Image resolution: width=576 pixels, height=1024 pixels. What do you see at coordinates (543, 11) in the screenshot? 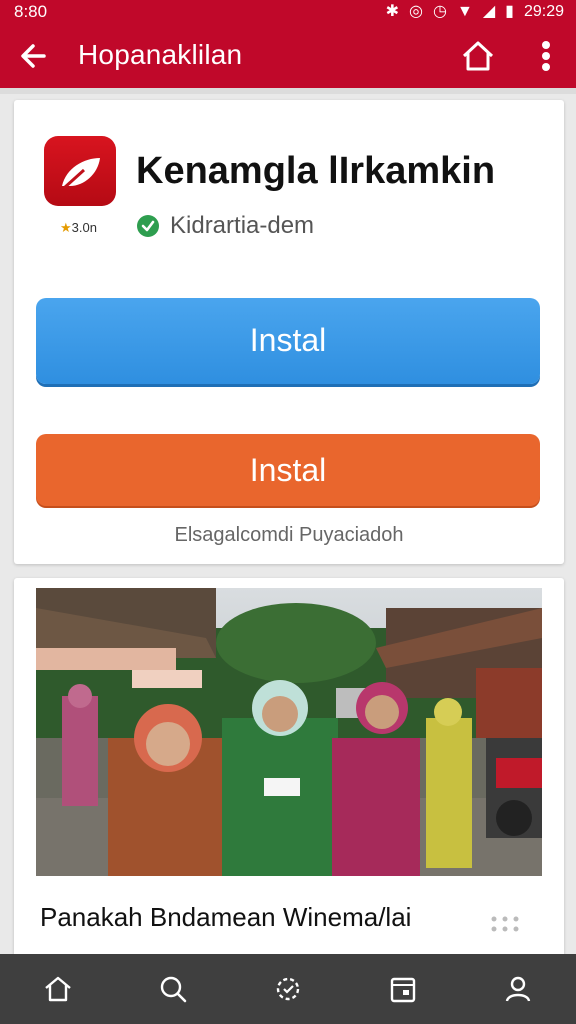
I see `status-time-right: 29:29` at bounding box center [543, 11].